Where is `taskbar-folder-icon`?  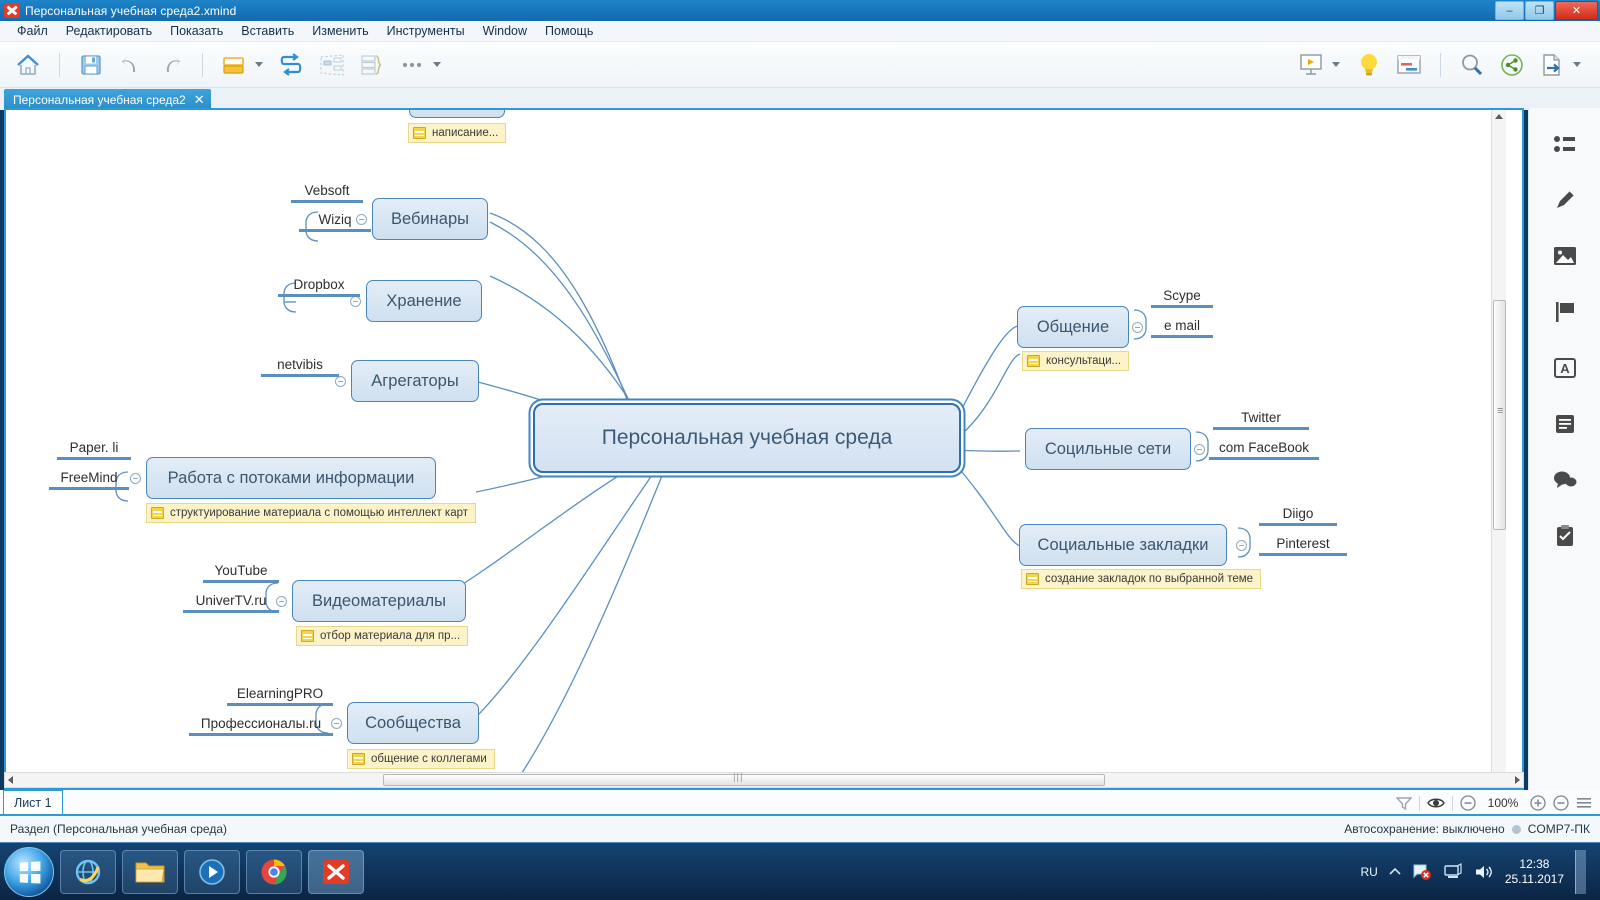
taskbar-folder-icon is located at coordinates (150, 871).